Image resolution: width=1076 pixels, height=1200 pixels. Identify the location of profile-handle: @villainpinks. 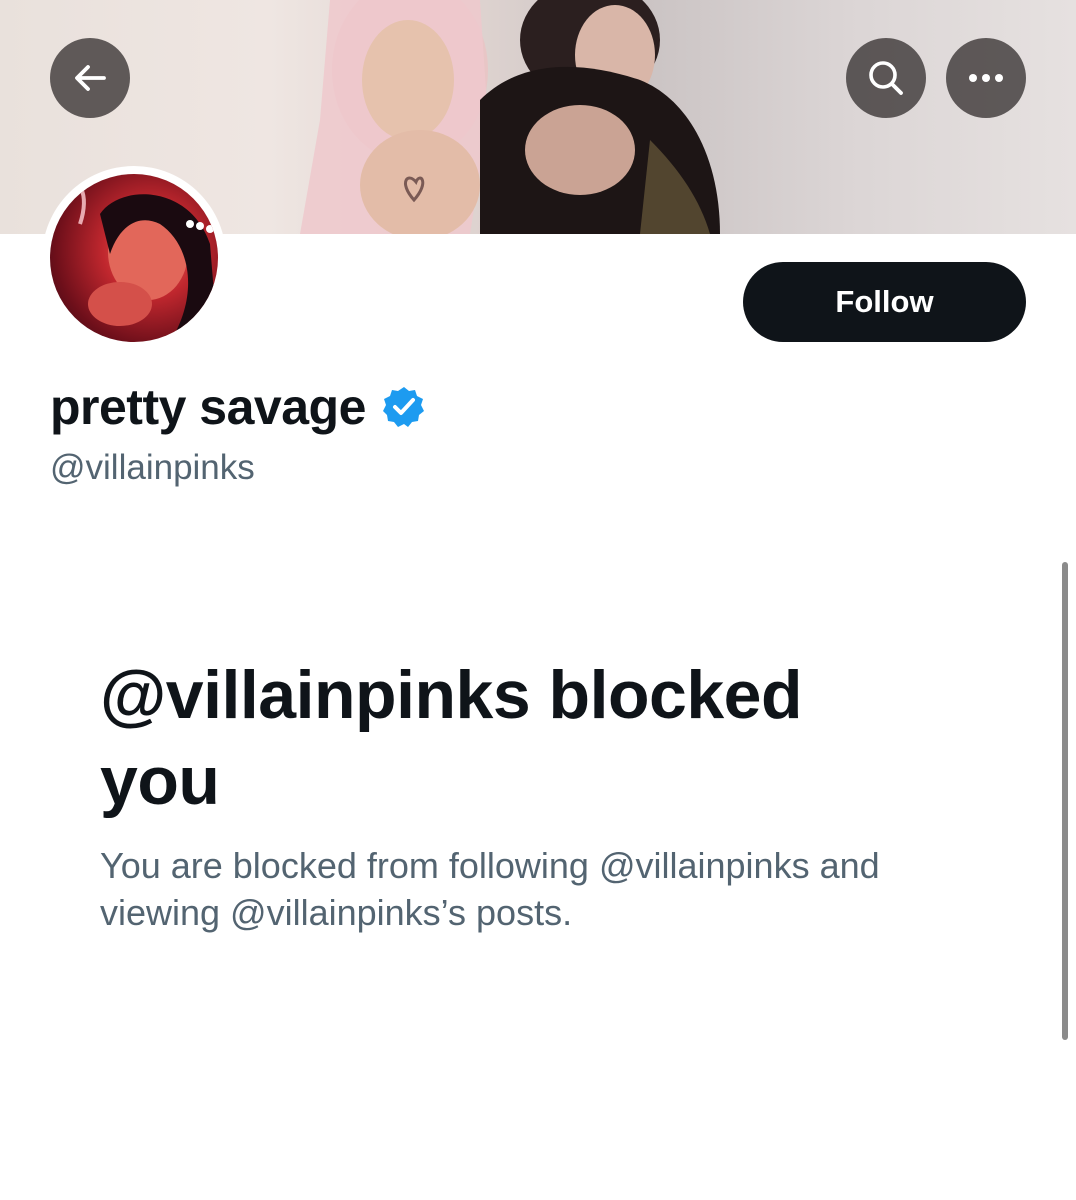
(152, 467).